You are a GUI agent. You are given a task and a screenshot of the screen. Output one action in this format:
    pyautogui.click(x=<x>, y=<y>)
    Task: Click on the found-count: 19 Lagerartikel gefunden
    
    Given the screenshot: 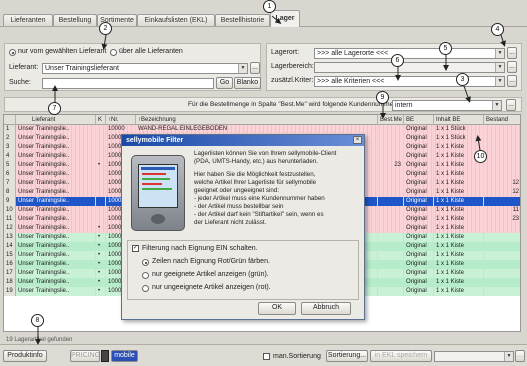 What is the action you would take?
    pyautogui.click(x=39, y=340)
    